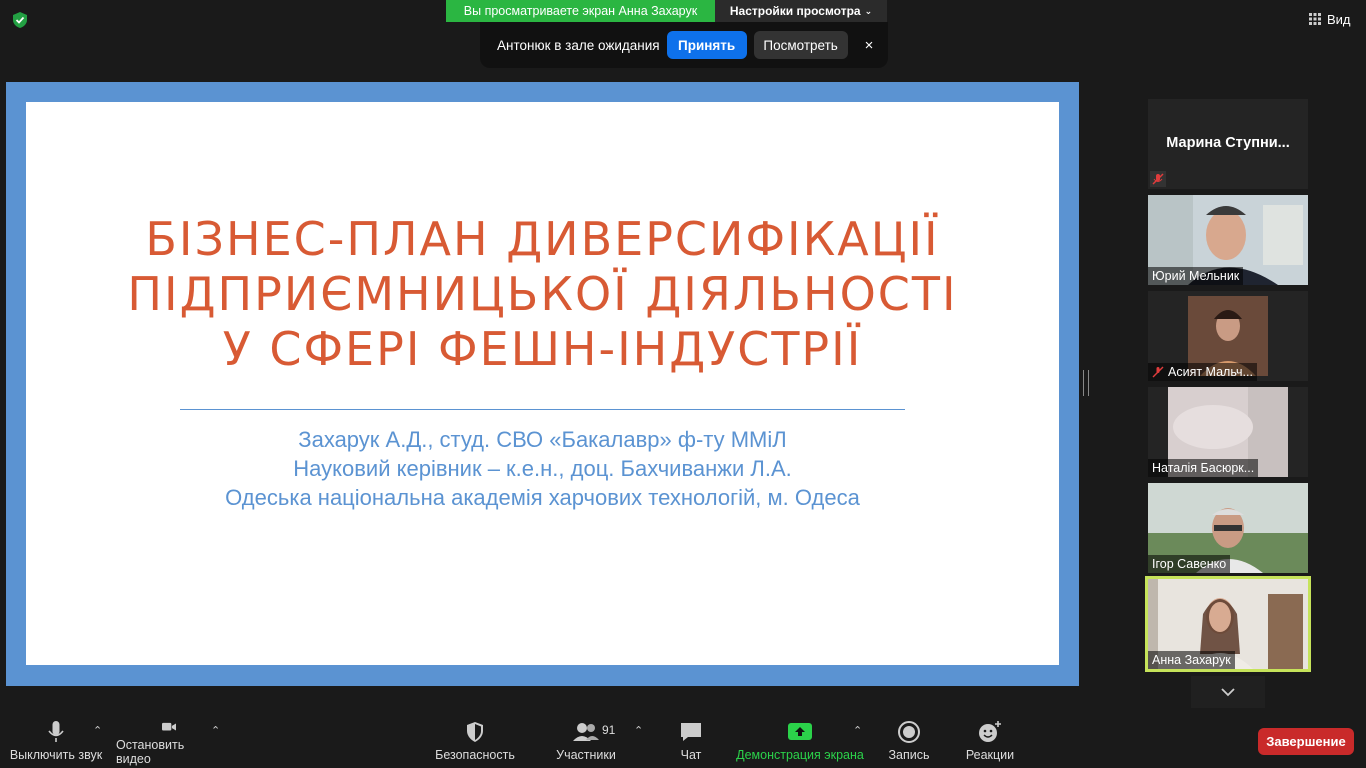 The width and height of the screenshot is (1366, 768). Describe the element at coordinates (542, 349) in the screenshot. I see `slide-title-line-3: У СФЕРІ ФЕШН-ІНДУСТРІЇ` at that location.